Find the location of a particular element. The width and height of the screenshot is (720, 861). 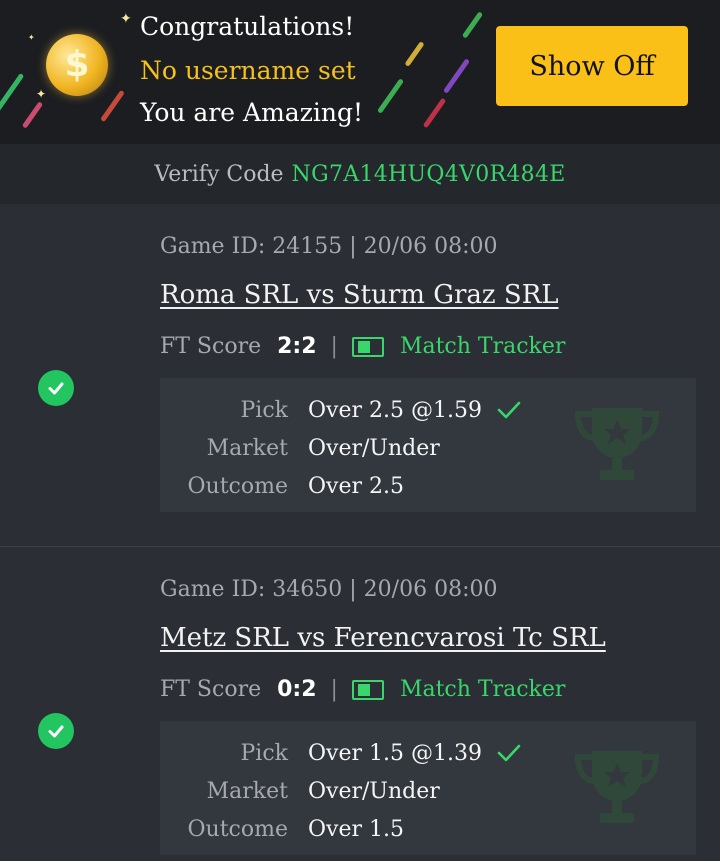

ft-score-row: FT Score 0:2 | Match Tracker is located at coordinates (362, 689).